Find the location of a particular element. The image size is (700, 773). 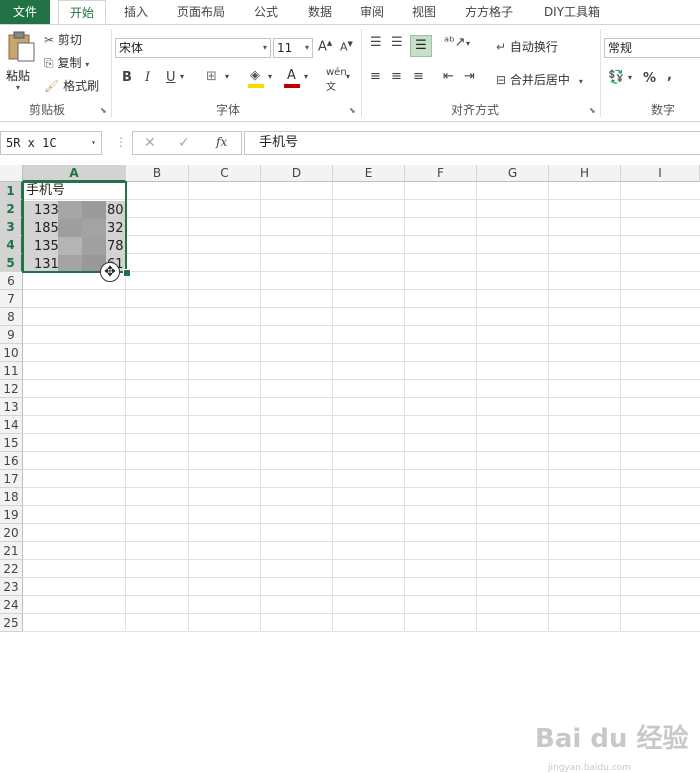

row-header-2: 2 is located at coordinates (11, 209).